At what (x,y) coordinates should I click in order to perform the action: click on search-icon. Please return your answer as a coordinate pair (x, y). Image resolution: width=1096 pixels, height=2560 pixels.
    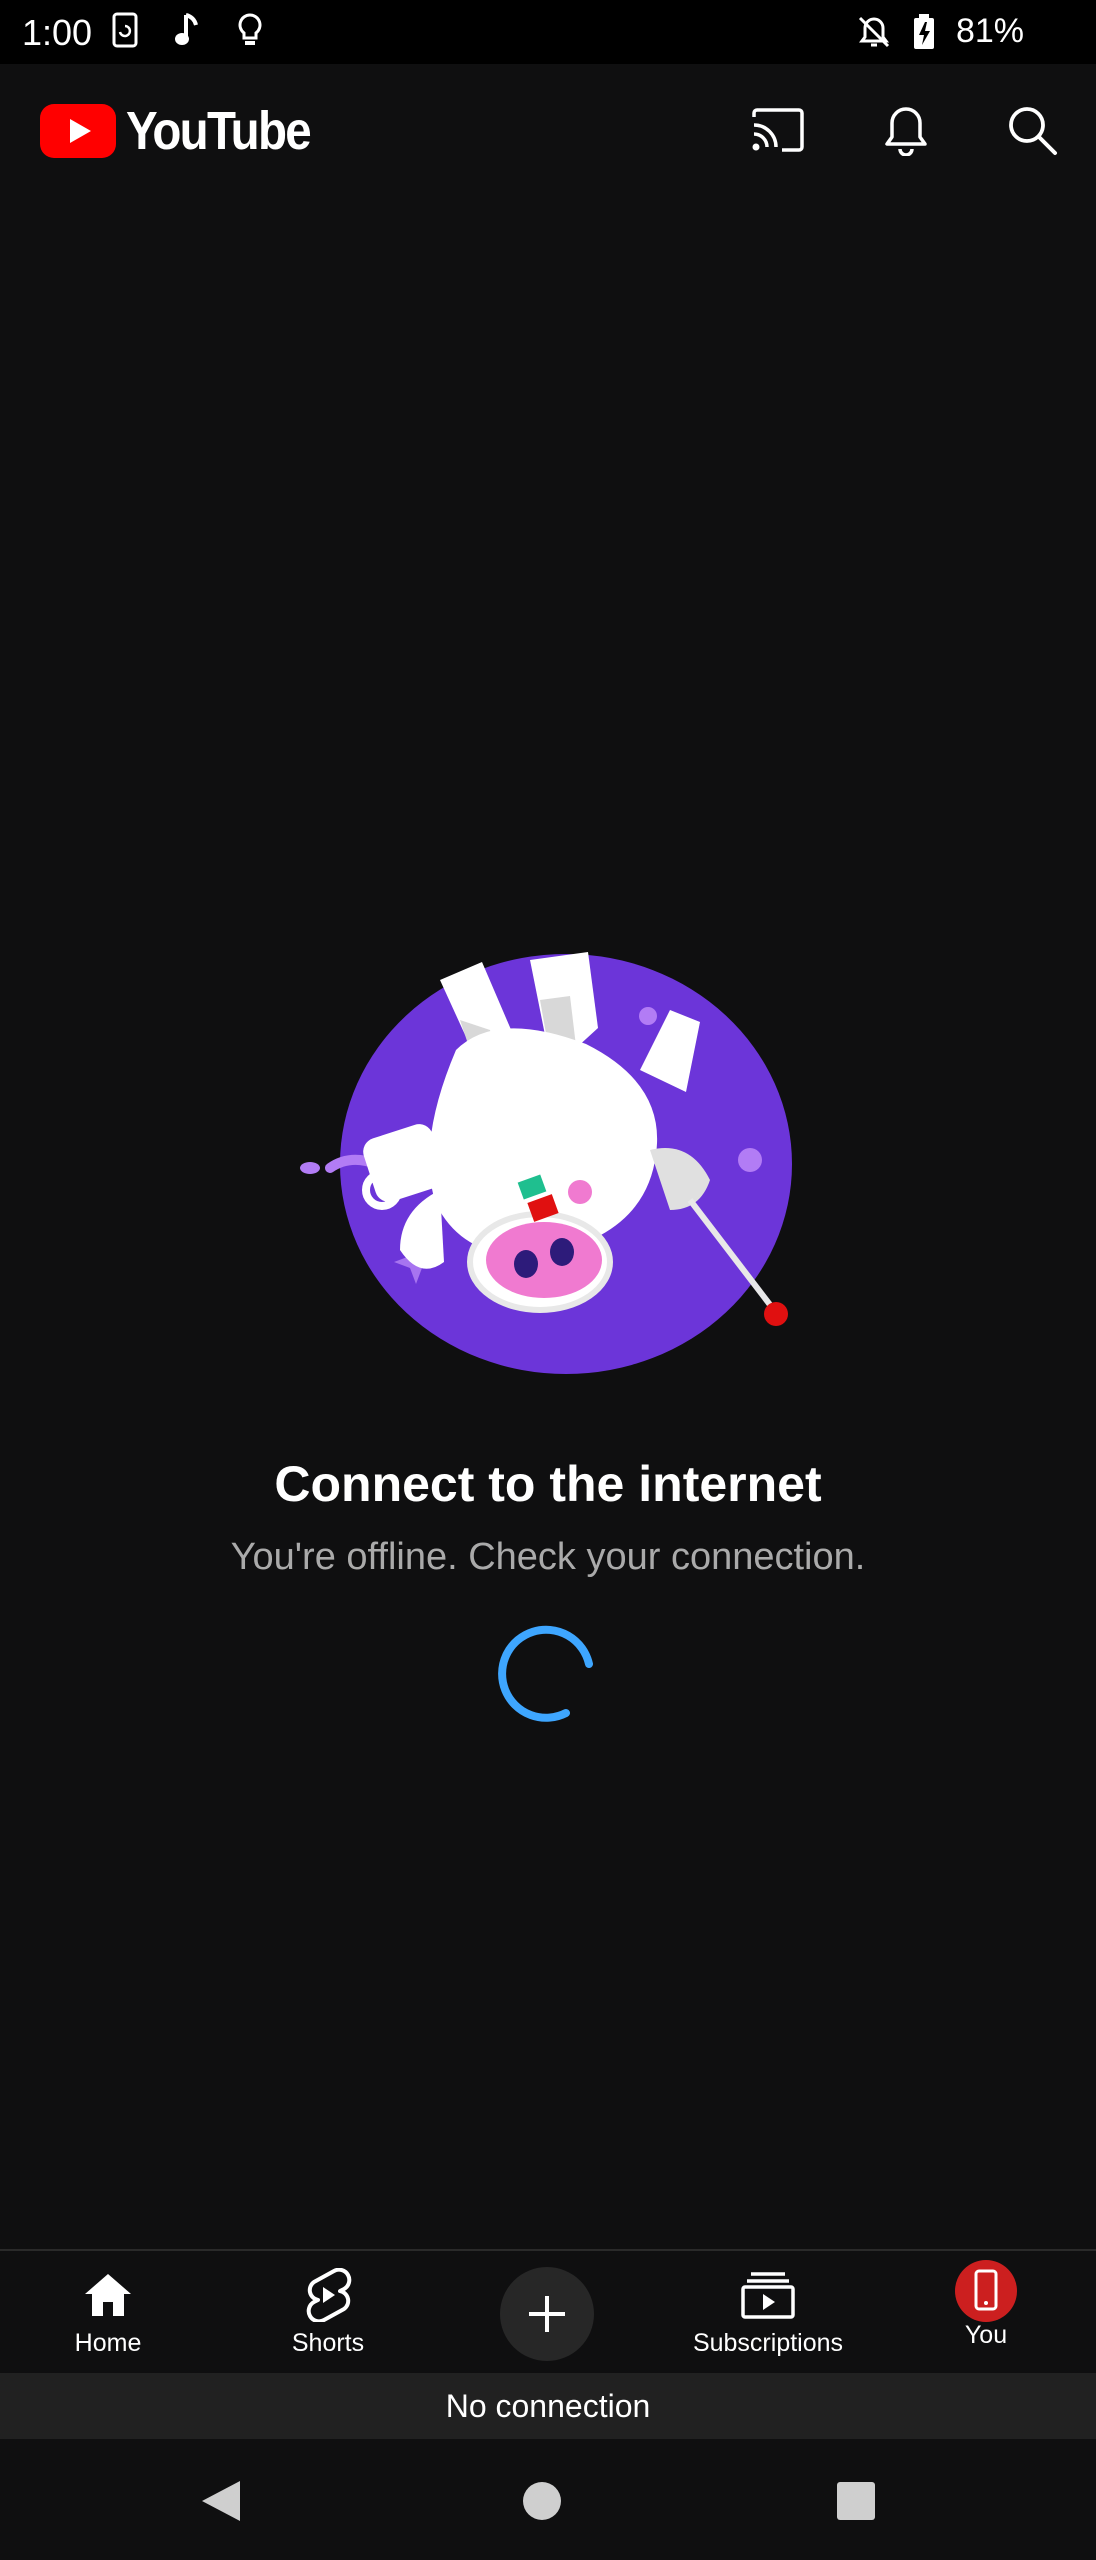
    Looking at the image, I should click on (1033, 131).